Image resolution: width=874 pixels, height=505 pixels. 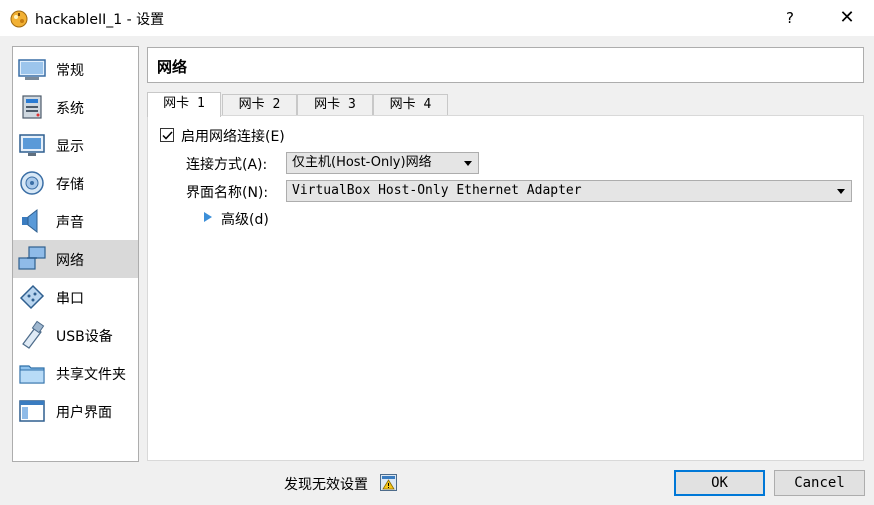 I want to click on sidebar-item-display: 显示, so click(x=75, y=145).